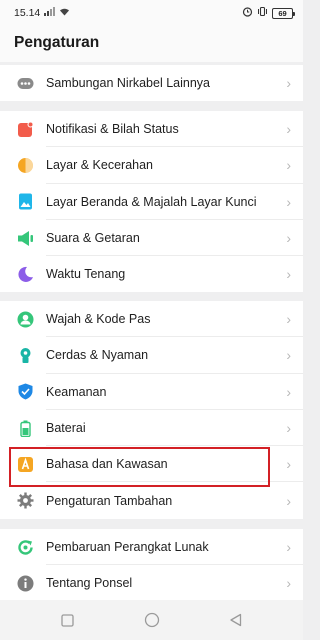 The image size is (320, 640). What do you see at coordinates (25, 201) in the screenshot?
I see `wallpaper-icon` at bounding box center [25, 201].